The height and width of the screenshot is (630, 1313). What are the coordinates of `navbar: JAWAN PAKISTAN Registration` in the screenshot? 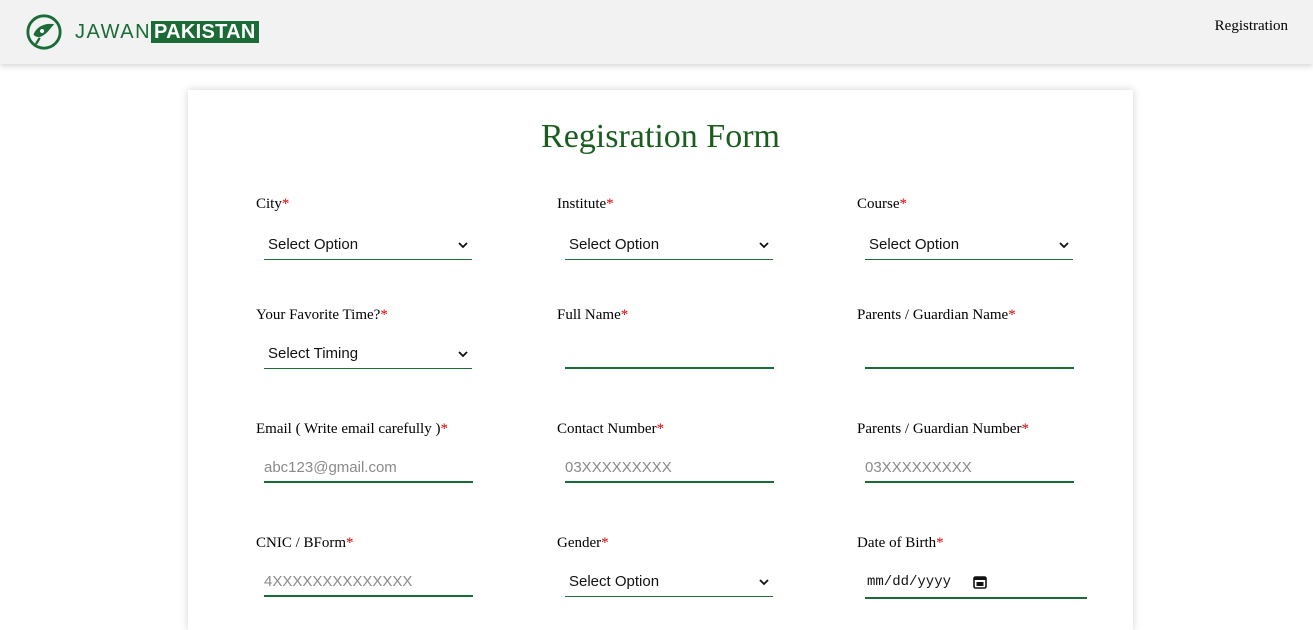 It's located at (656, 32).